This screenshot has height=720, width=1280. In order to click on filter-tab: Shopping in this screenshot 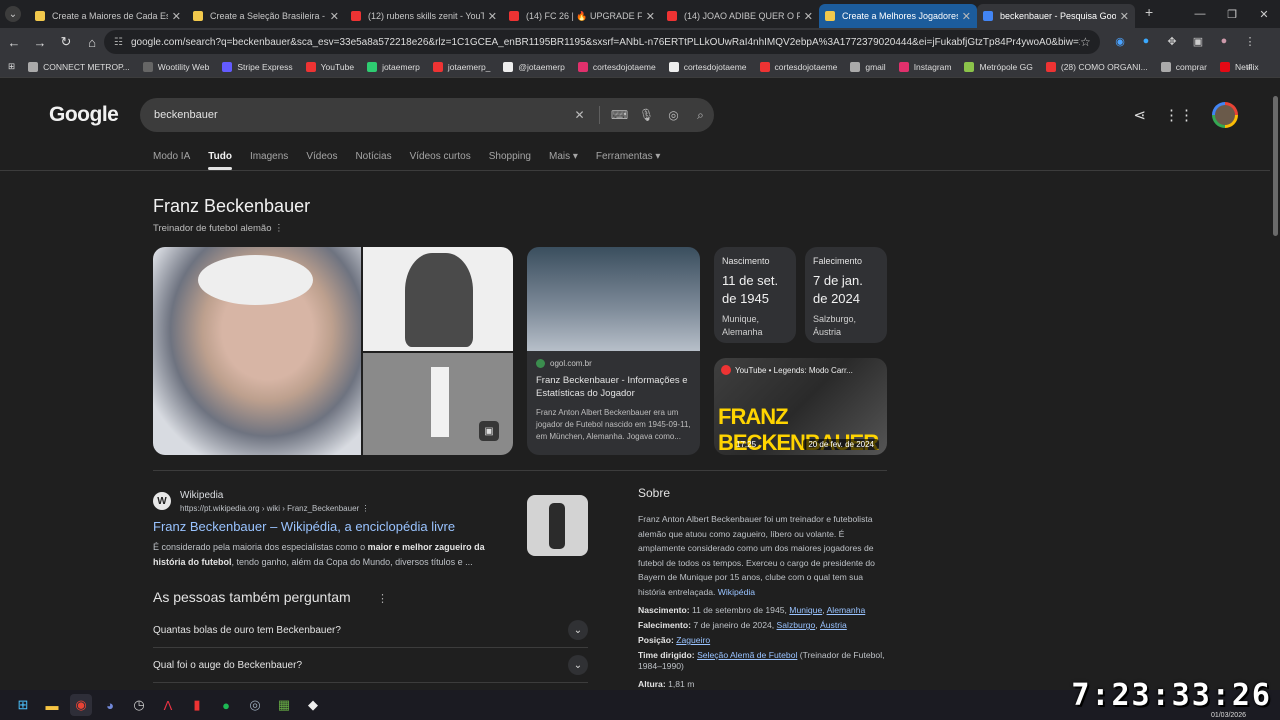, I will do `click(510, 156)`.